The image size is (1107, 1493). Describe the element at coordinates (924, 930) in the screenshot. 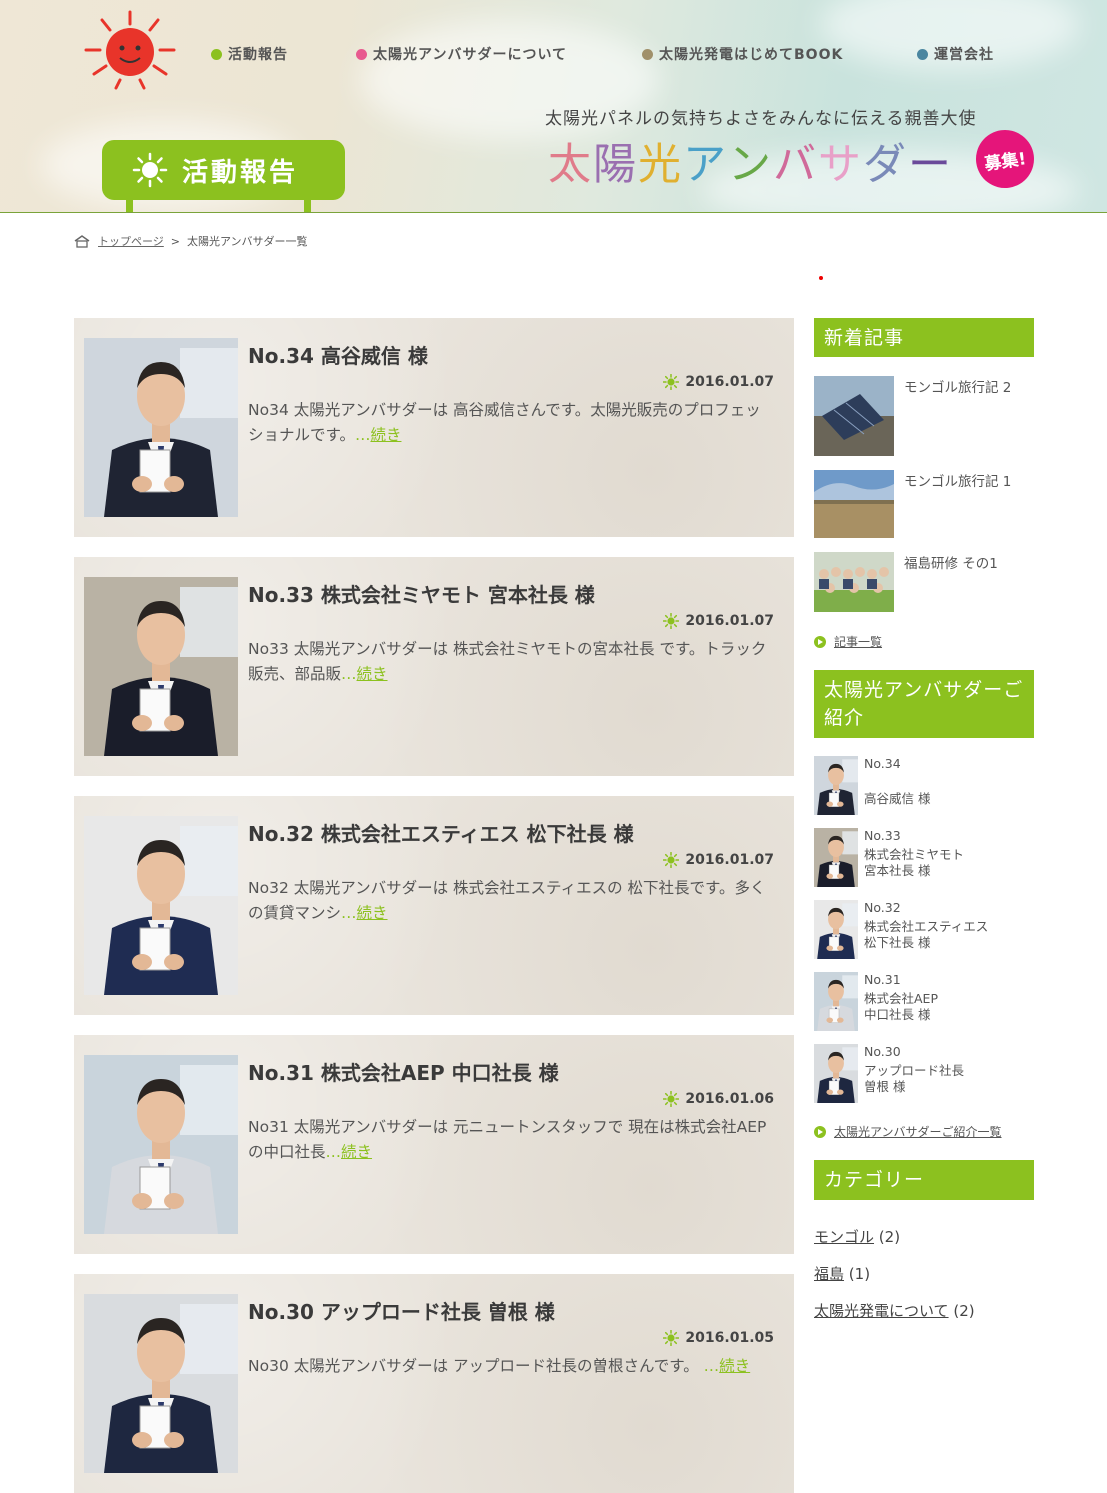

I see `ambassador-item: No.32 株式会社エスティエス 松下社長 様` at that location.